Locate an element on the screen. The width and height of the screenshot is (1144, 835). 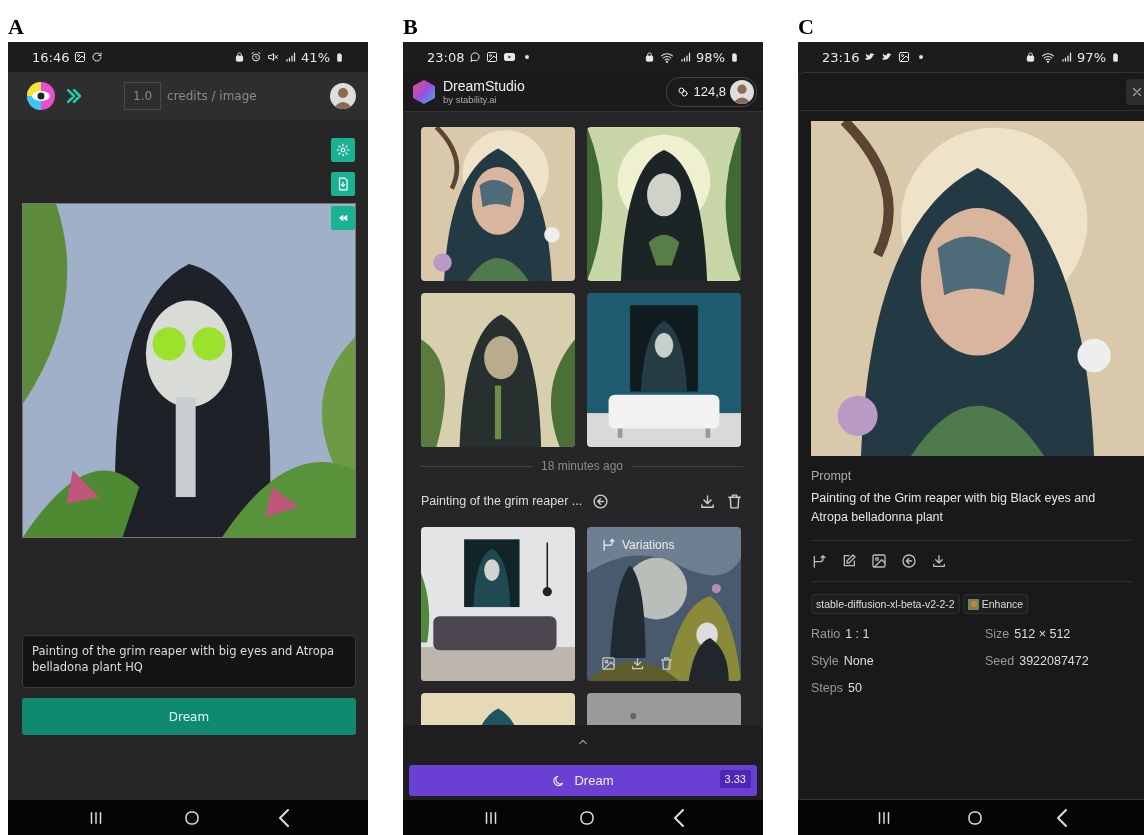
enhance-tag: Enhance is located at coordinates (995, 604).